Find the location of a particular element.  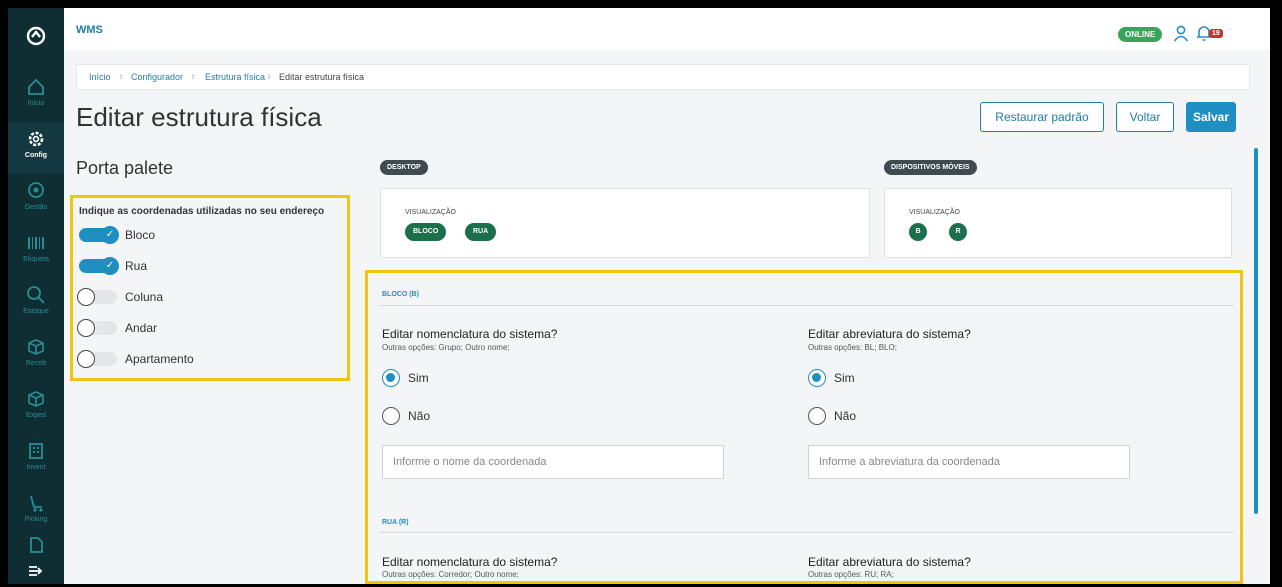

save-button: Salvar is located at coordinates (1211, 117).